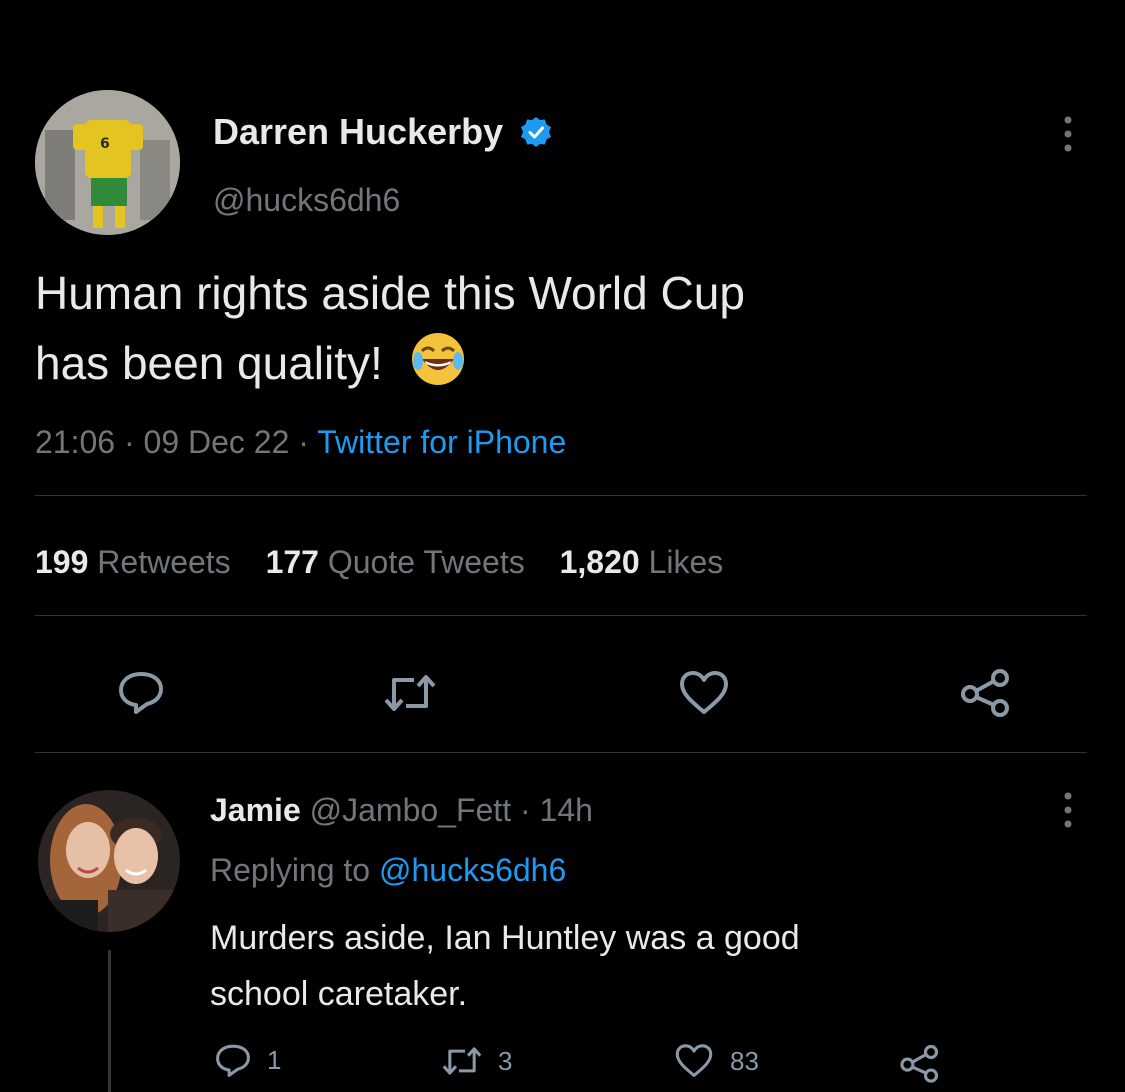 The width and height of the screenshot is (1125, 1092). I want to click on quotes-count: 177, so click(292, 562).